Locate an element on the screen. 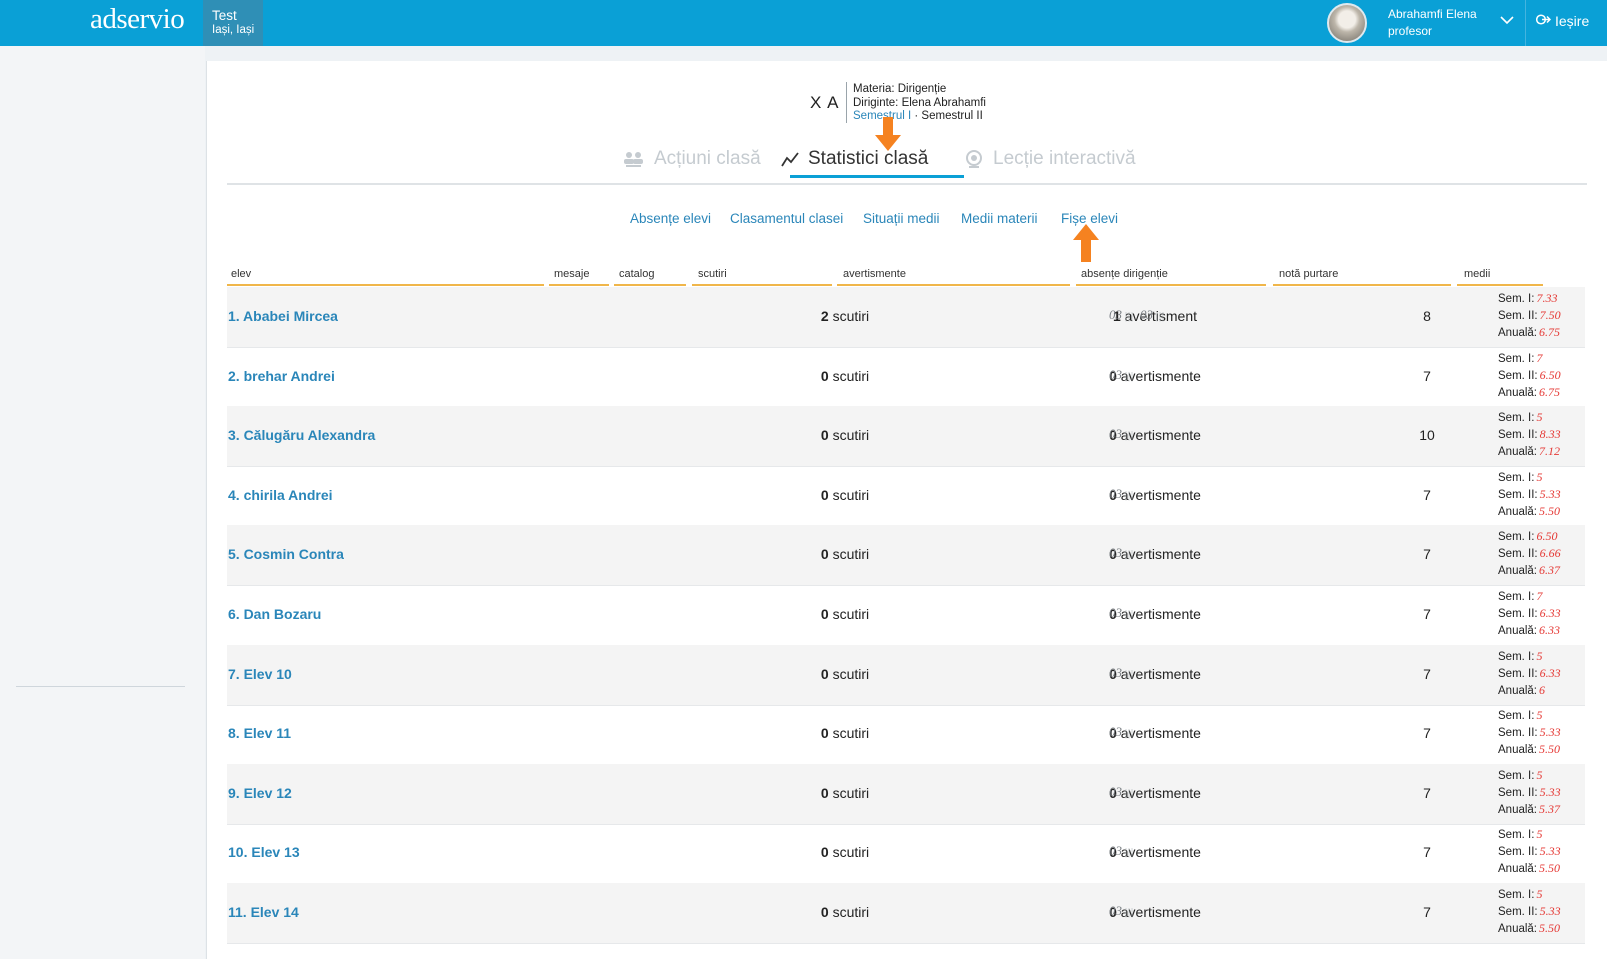  tab-actiuni-clasa: Acțiuni clasă is located at coordinates (692, 159).